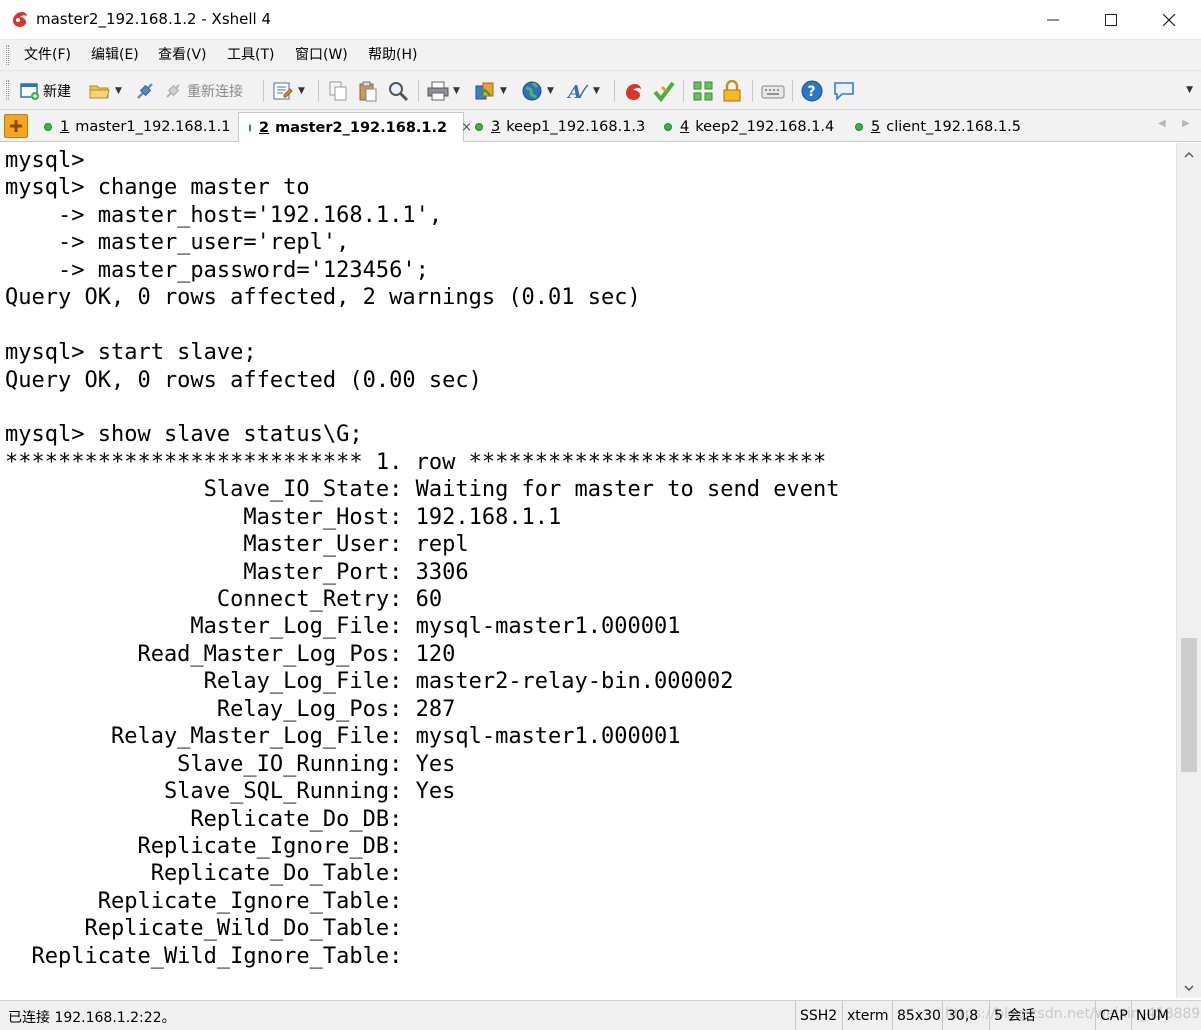  What do you see at coordinates (217, 270) in the screenshot?
I see `terminal-line: -> master_password='123456';` at bounding box center [217, 270].